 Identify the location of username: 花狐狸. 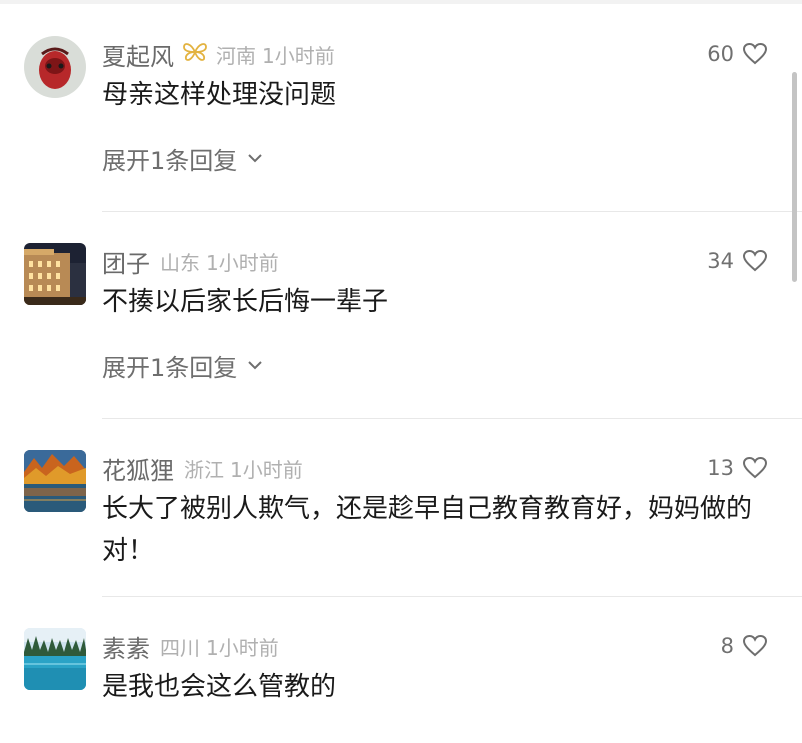
(138, 468).